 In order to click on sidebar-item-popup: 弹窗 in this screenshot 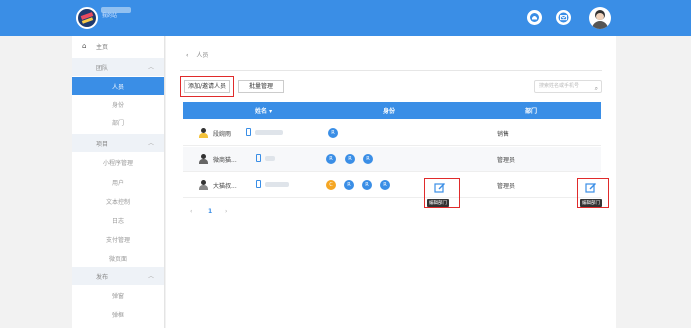, I will do `click(118, 295)`.